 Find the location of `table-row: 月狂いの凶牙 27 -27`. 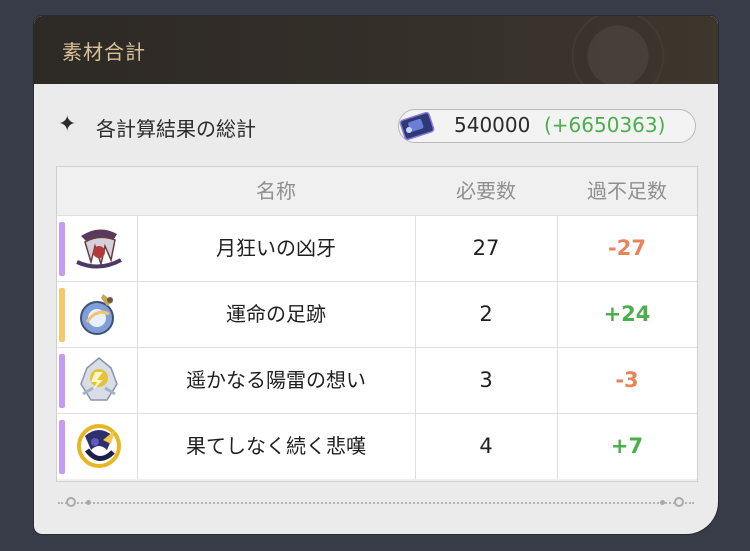

table-row: 月狂いの凶牙 27 -27 is located at coordinates (377, 248).